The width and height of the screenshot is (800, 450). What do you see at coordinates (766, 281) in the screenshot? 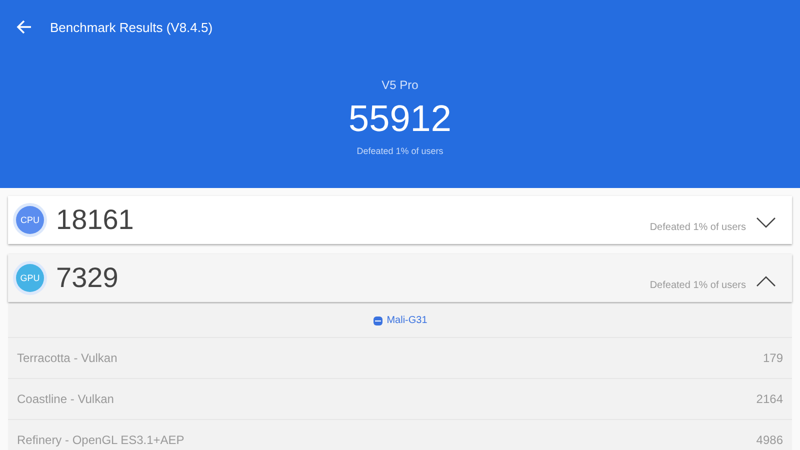
I see `chevron-up-icon` at bounding box center [766, 281].